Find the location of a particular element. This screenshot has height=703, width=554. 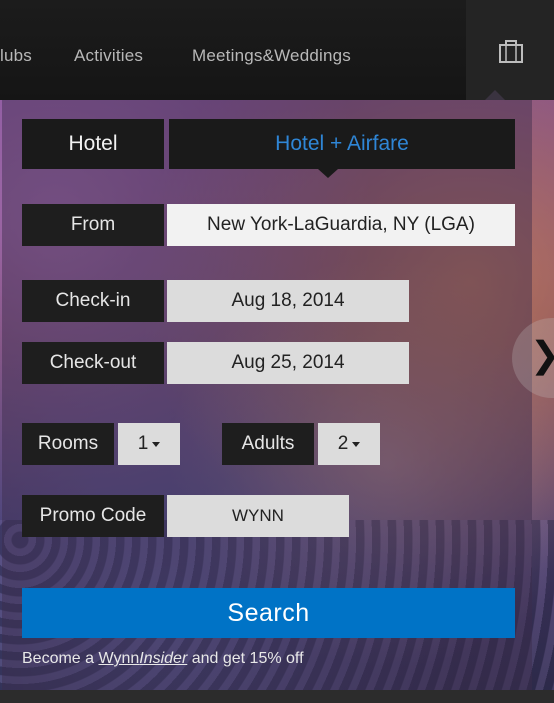

checkout-date-field: Aug 25, 2014 is located at coordinates (288, 363).